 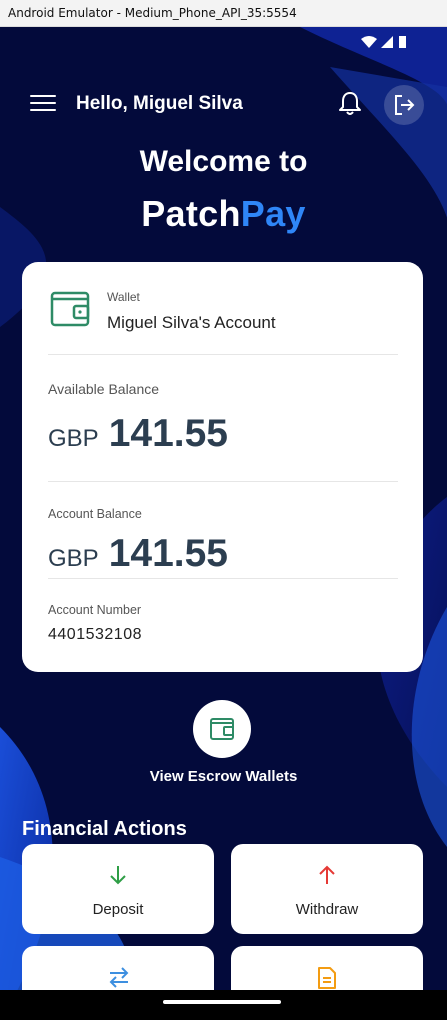 I want to click on home-gesture-handle, so click(x=222, y=1002).